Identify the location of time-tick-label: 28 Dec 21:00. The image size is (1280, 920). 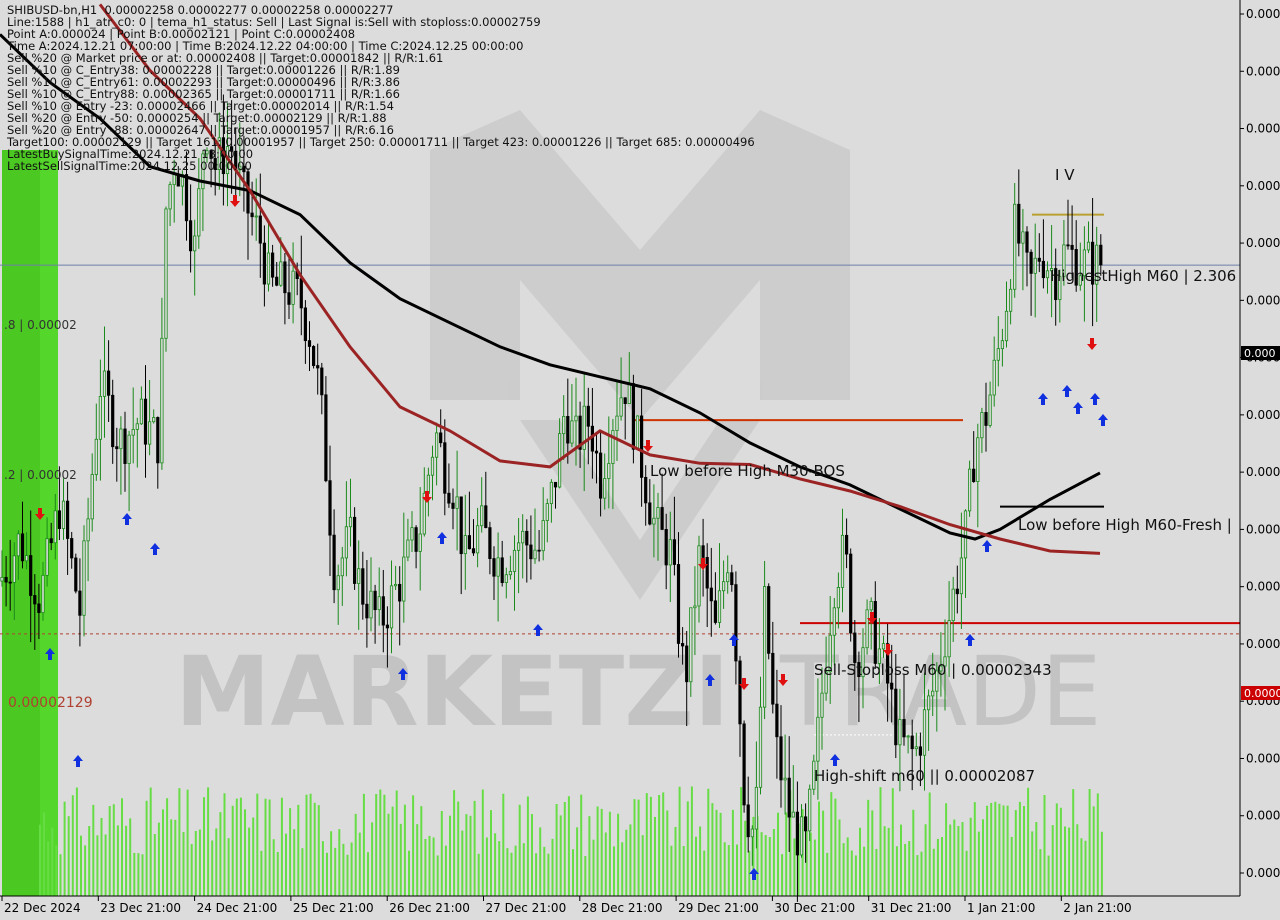
(622, 908).